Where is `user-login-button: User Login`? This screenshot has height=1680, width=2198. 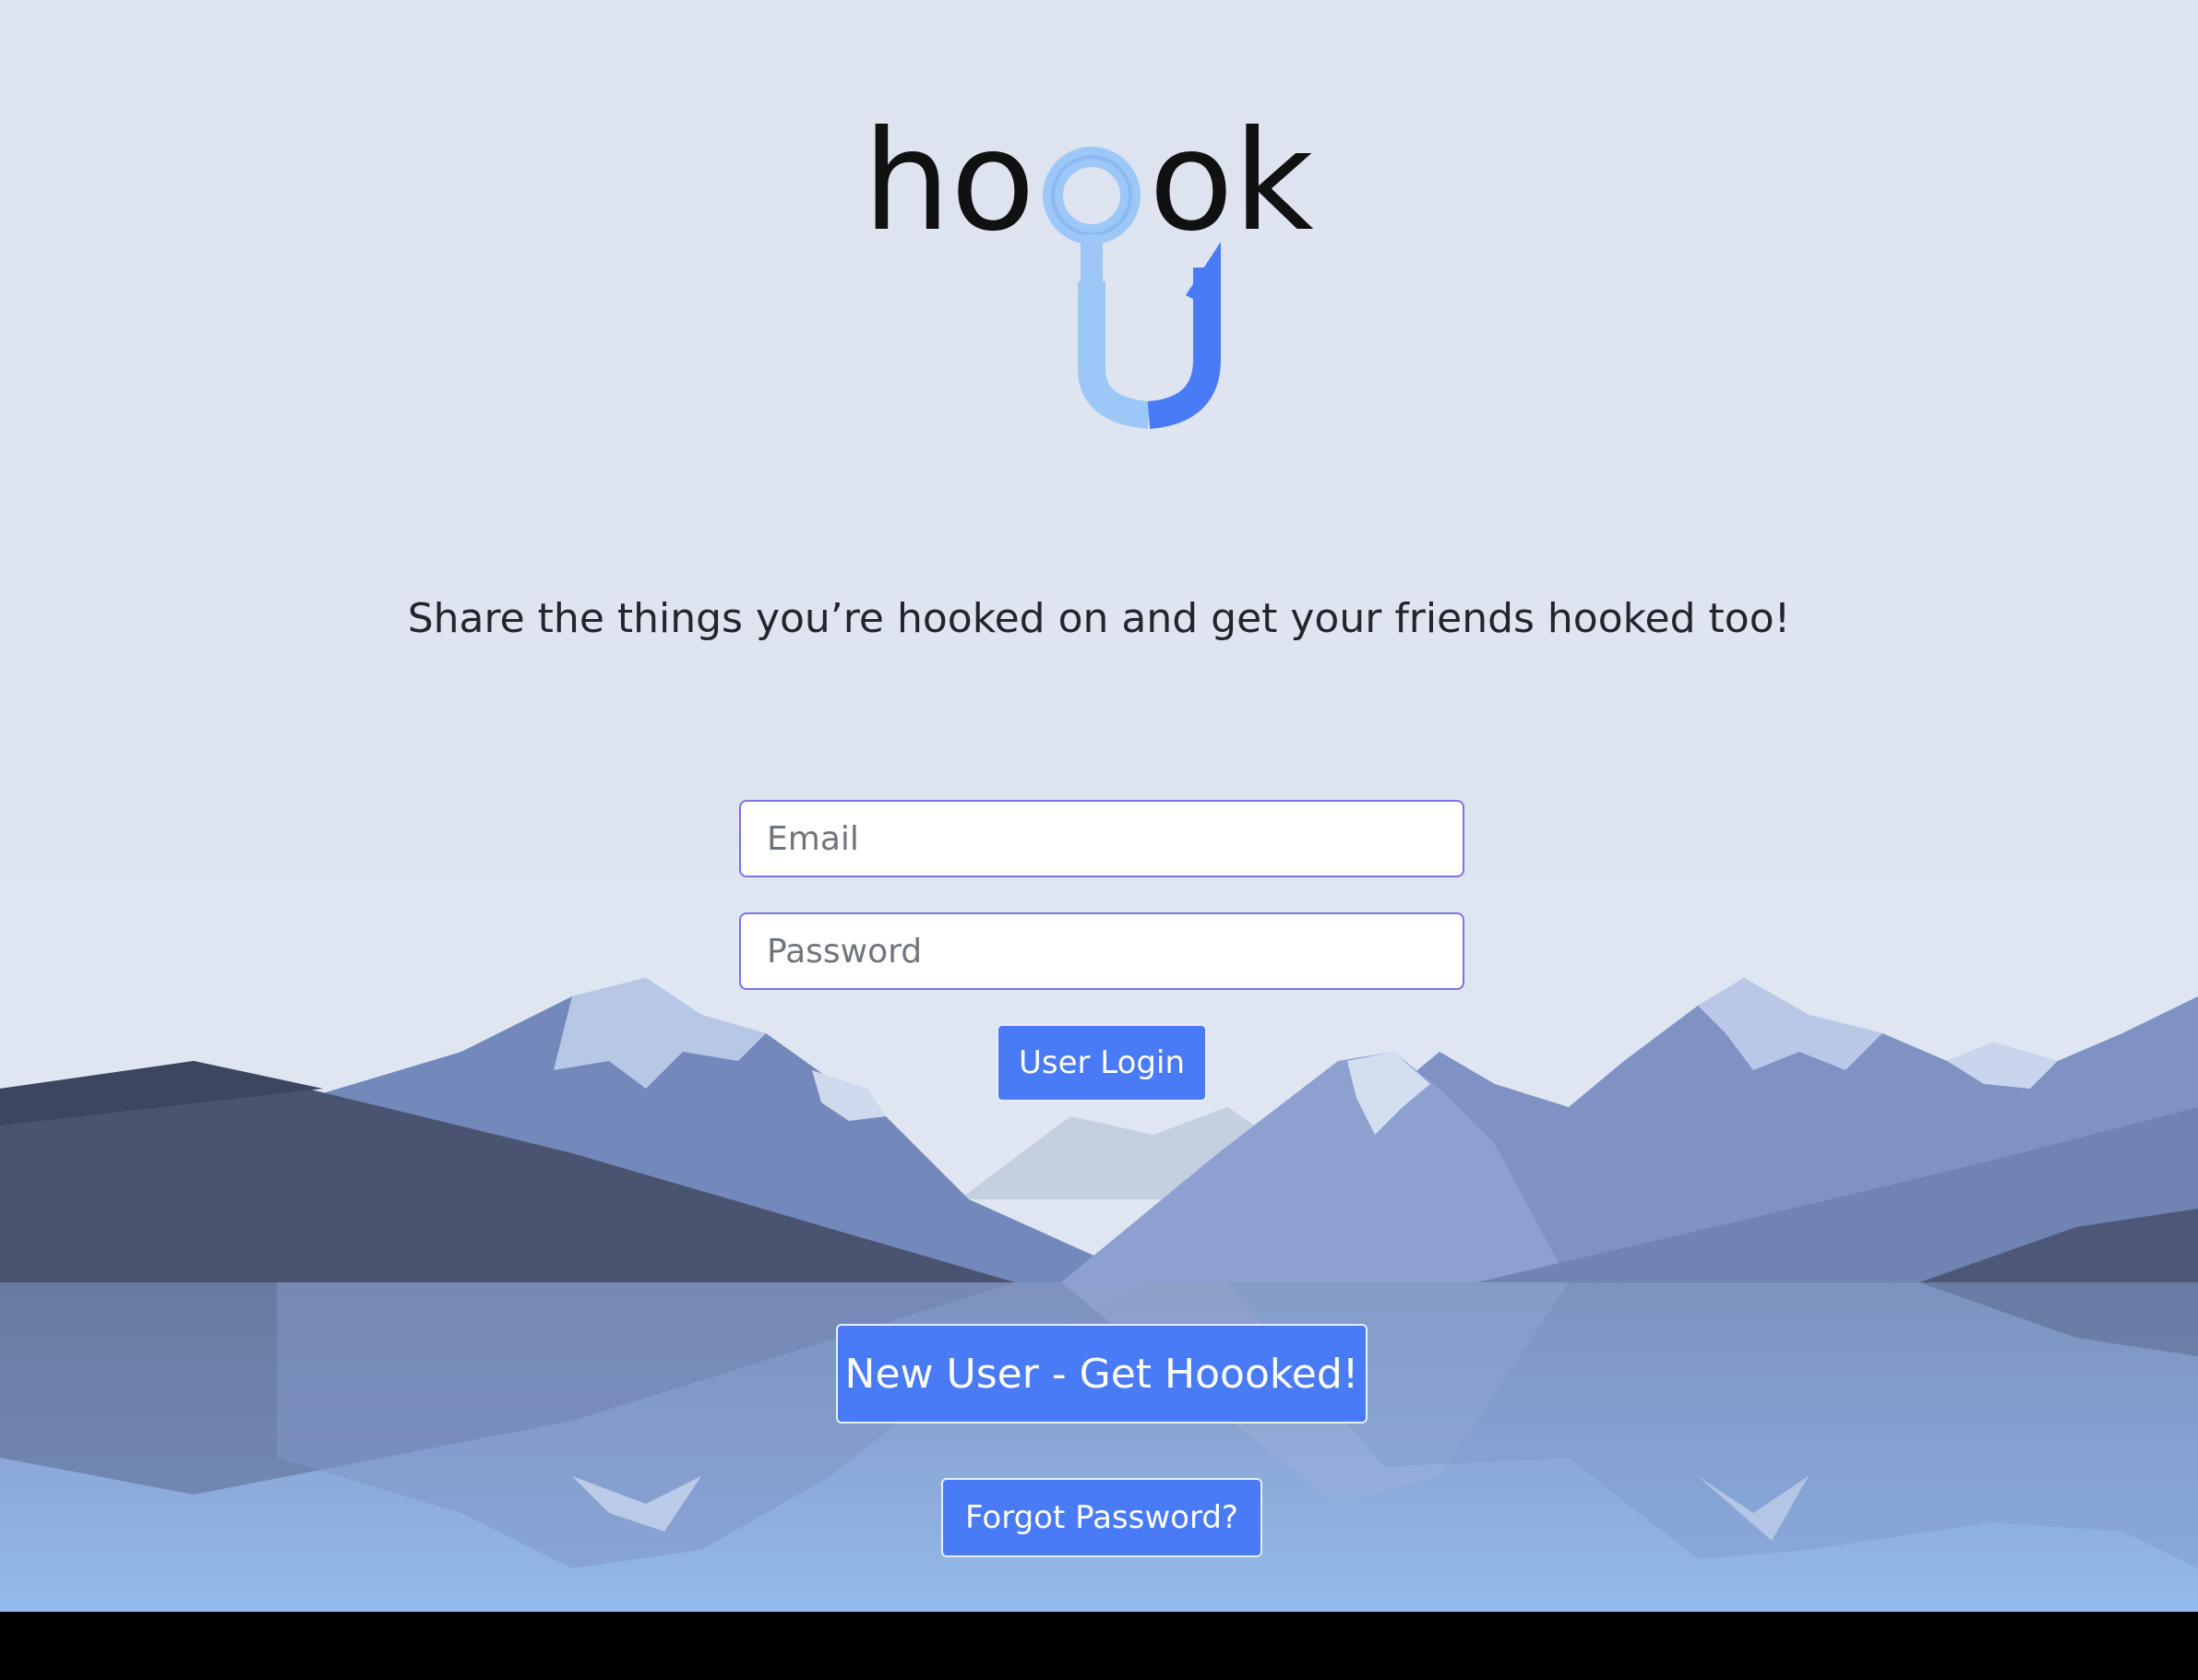 user-login-button: User Login is located at coordinates (1102, 1063).